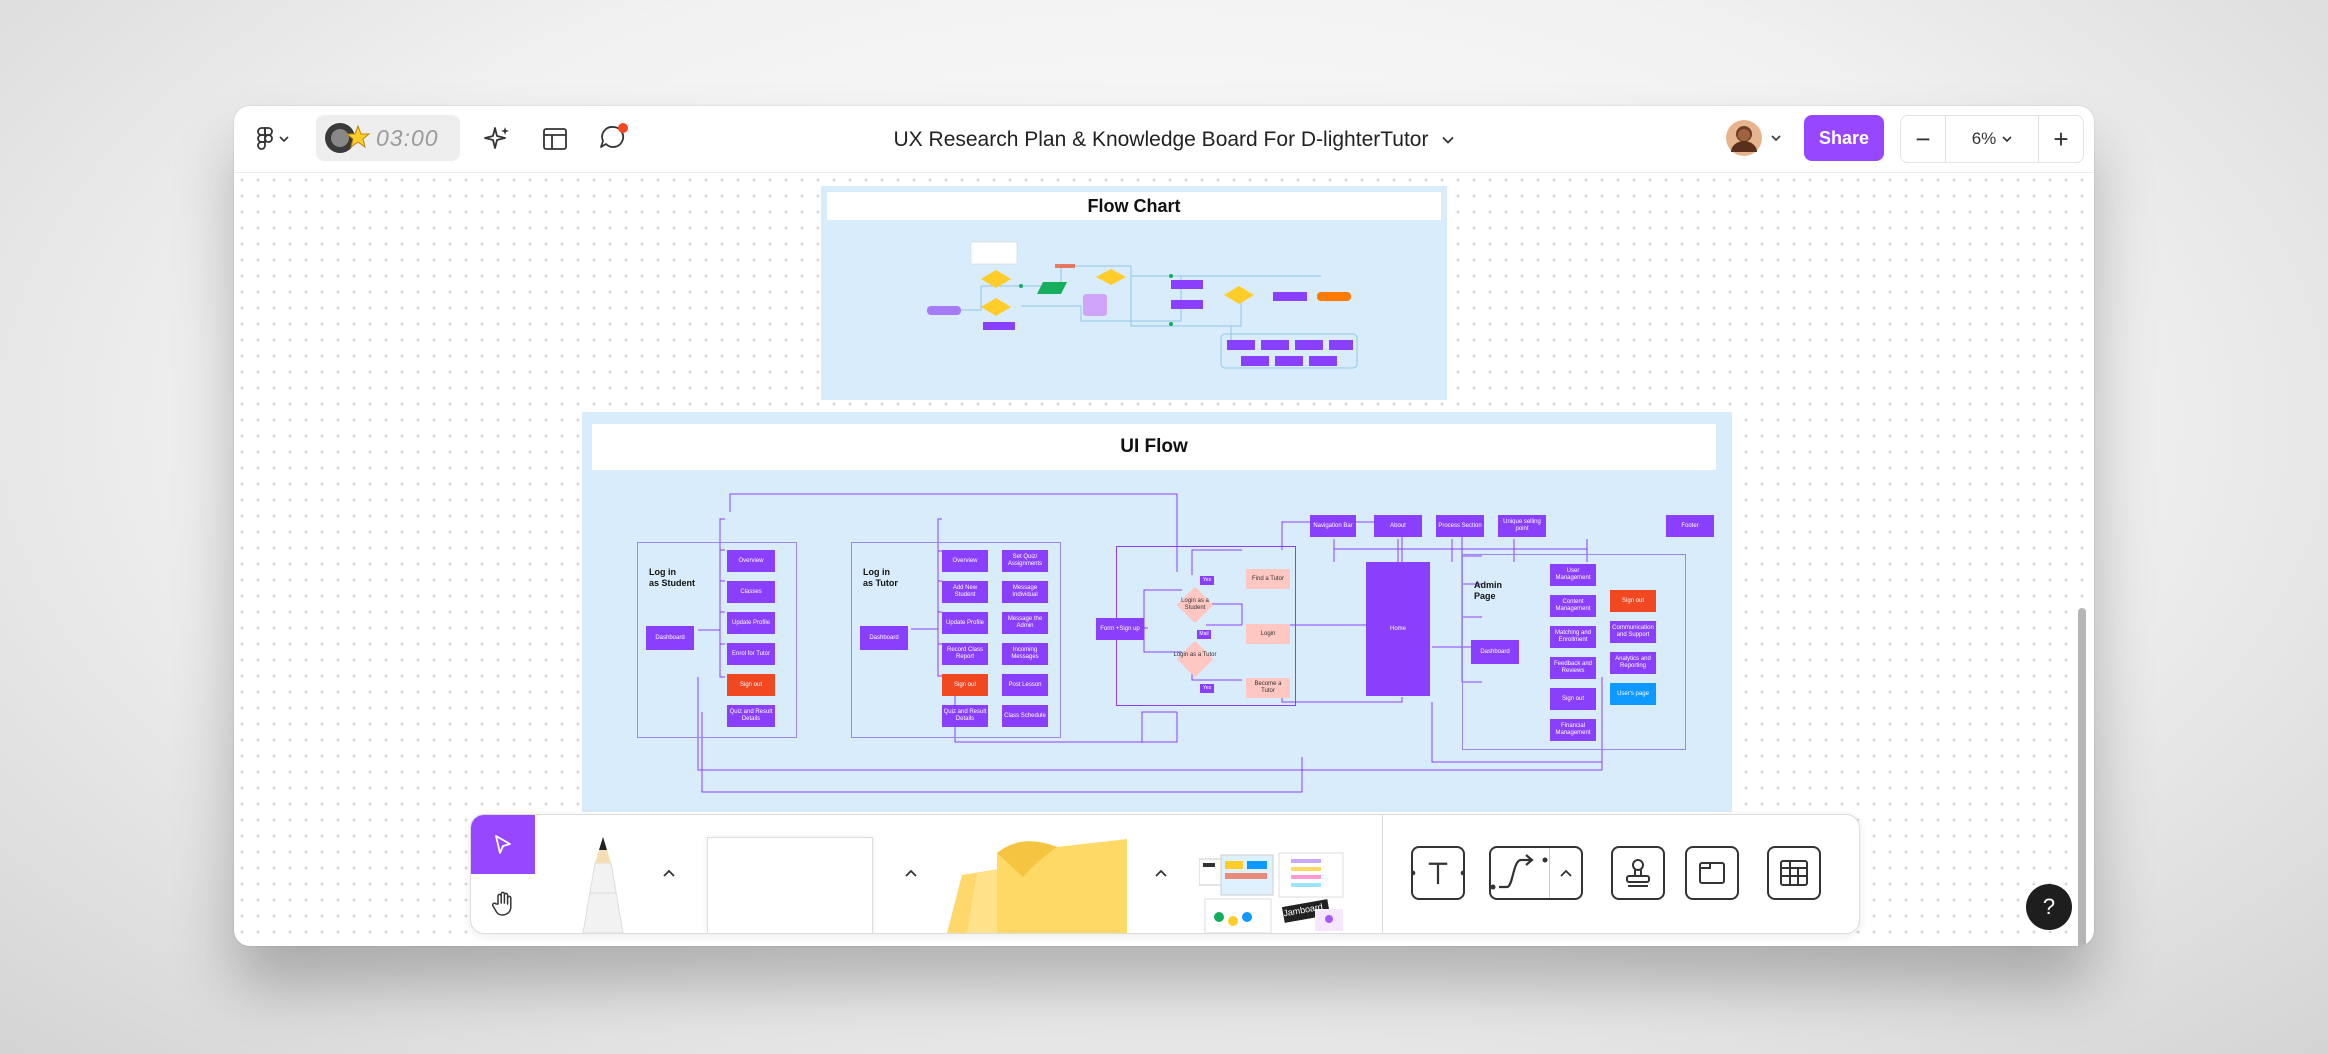 The width and height of the screenshot is (2328, 1054). I want to click on tutor-item: Update Profile, so click(965, 623).